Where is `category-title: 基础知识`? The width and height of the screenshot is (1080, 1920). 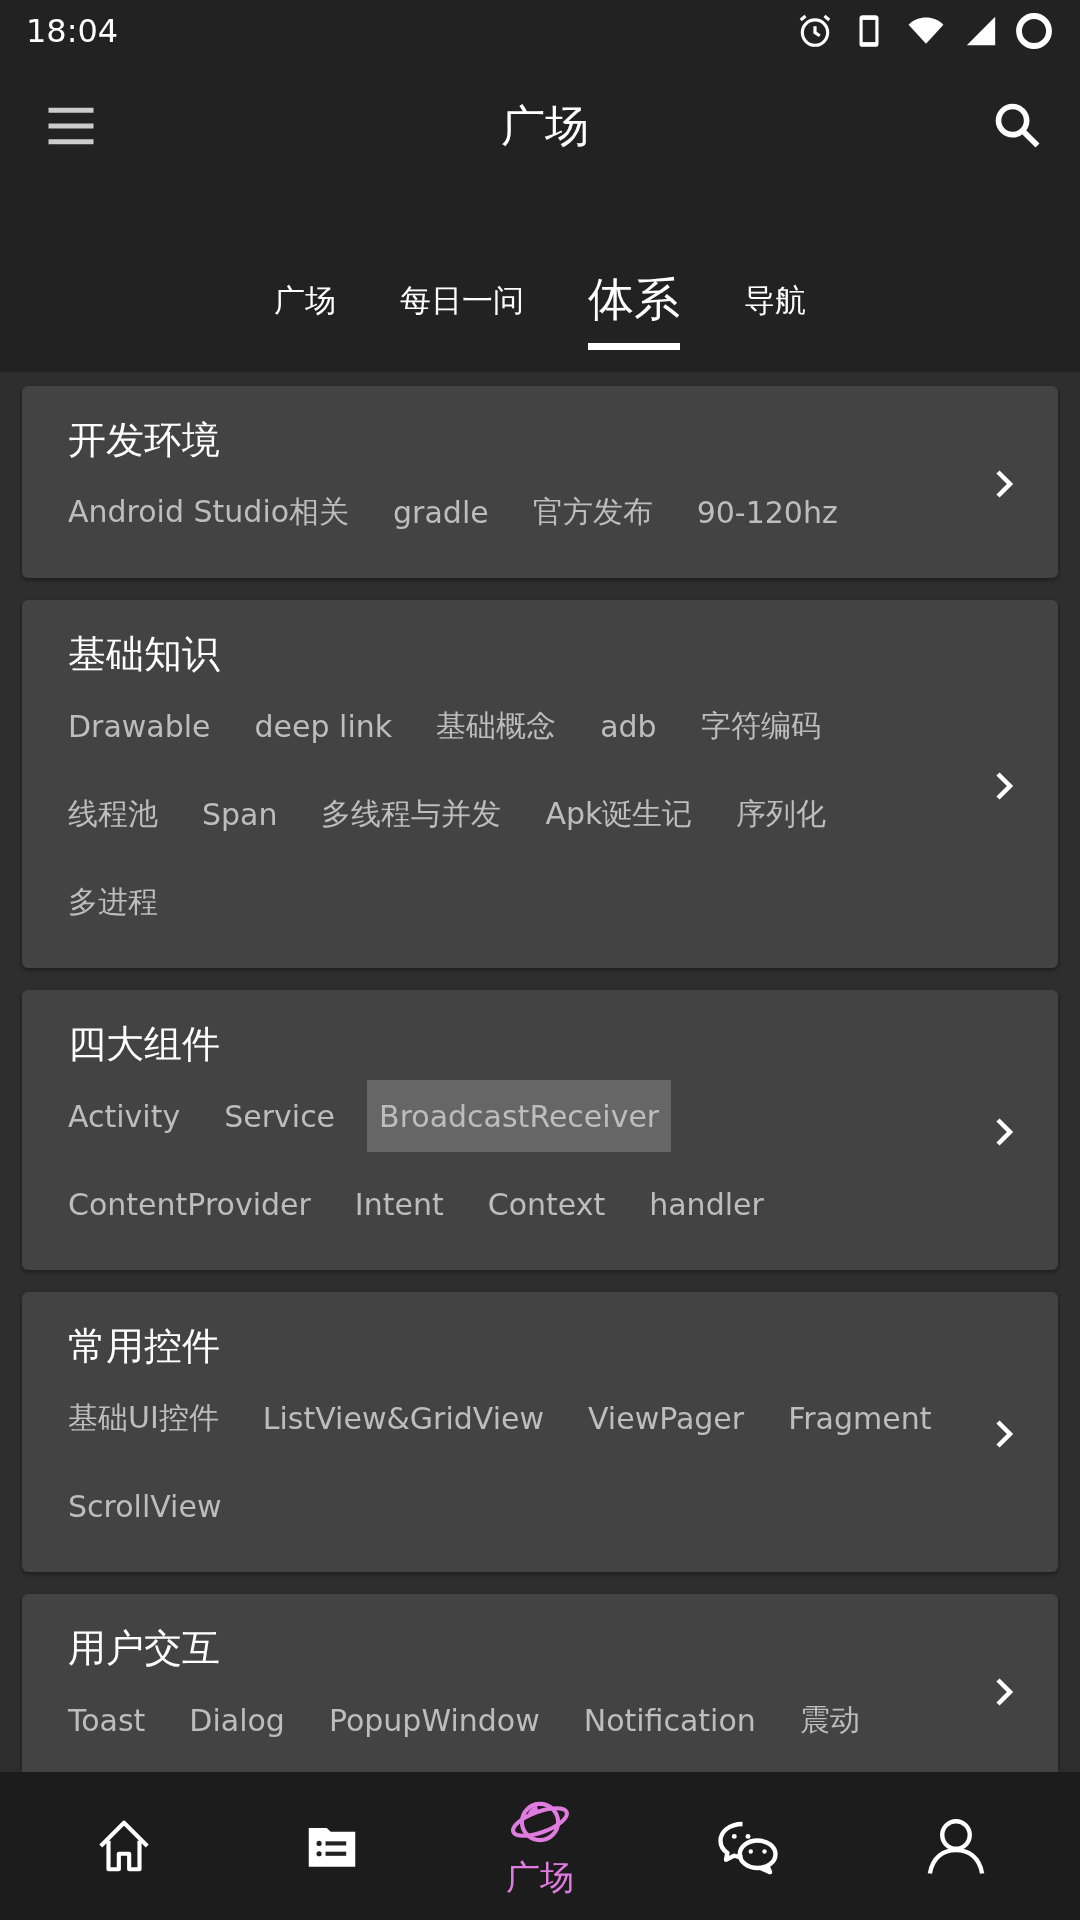
category-title: 基础知识 is located at coordinates (144, 654).